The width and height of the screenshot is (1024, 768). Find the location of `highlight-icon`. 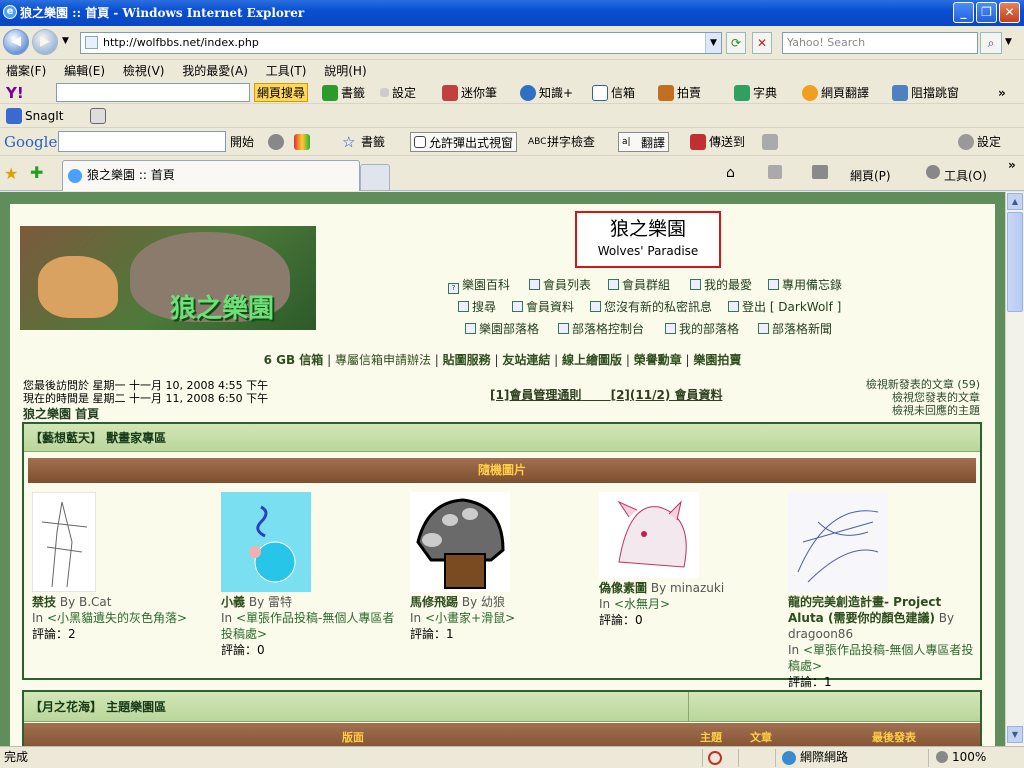

highlight-icon is located at coordinates (771, 141).